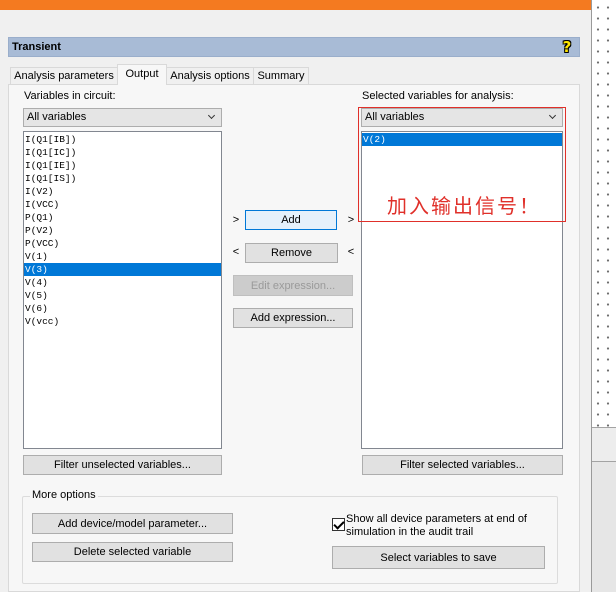  What do you see at coordinates (122, 152) in the screenshot?
I see `list-item: I(Q1[IC])` at bounding box center [122, 152].